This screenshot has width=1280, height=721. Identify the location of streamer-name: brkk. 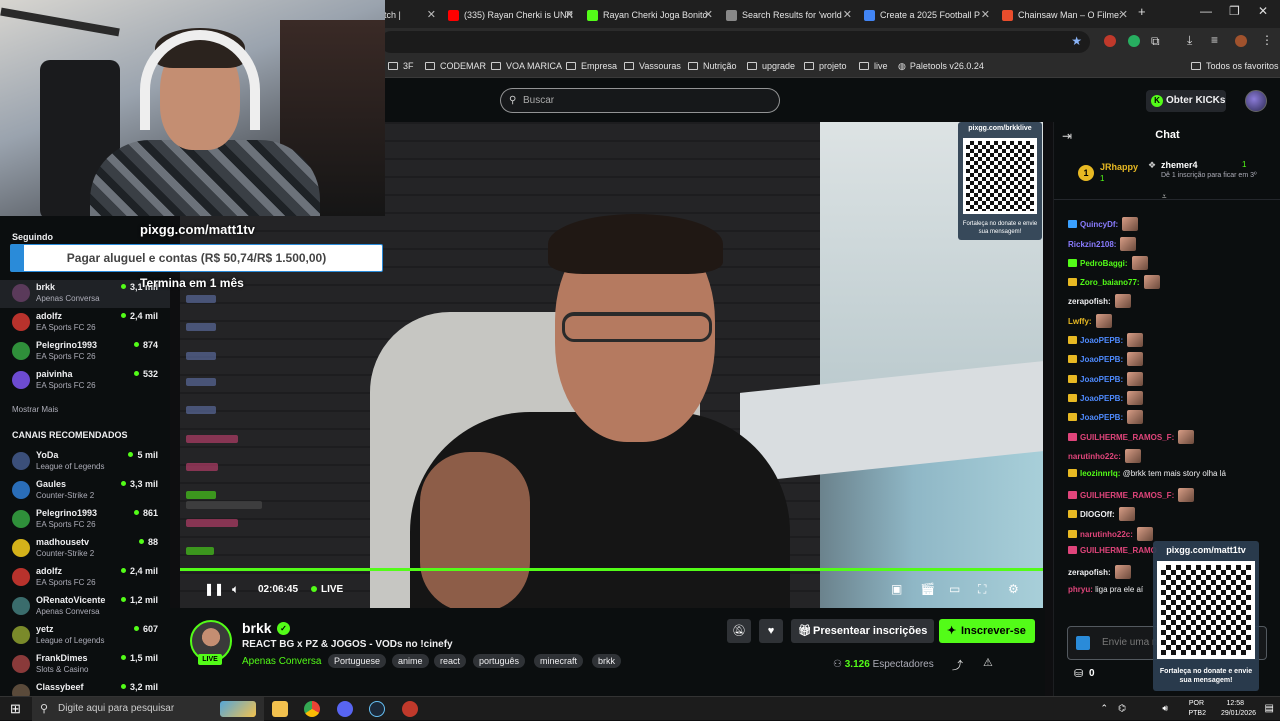
(257, 628).